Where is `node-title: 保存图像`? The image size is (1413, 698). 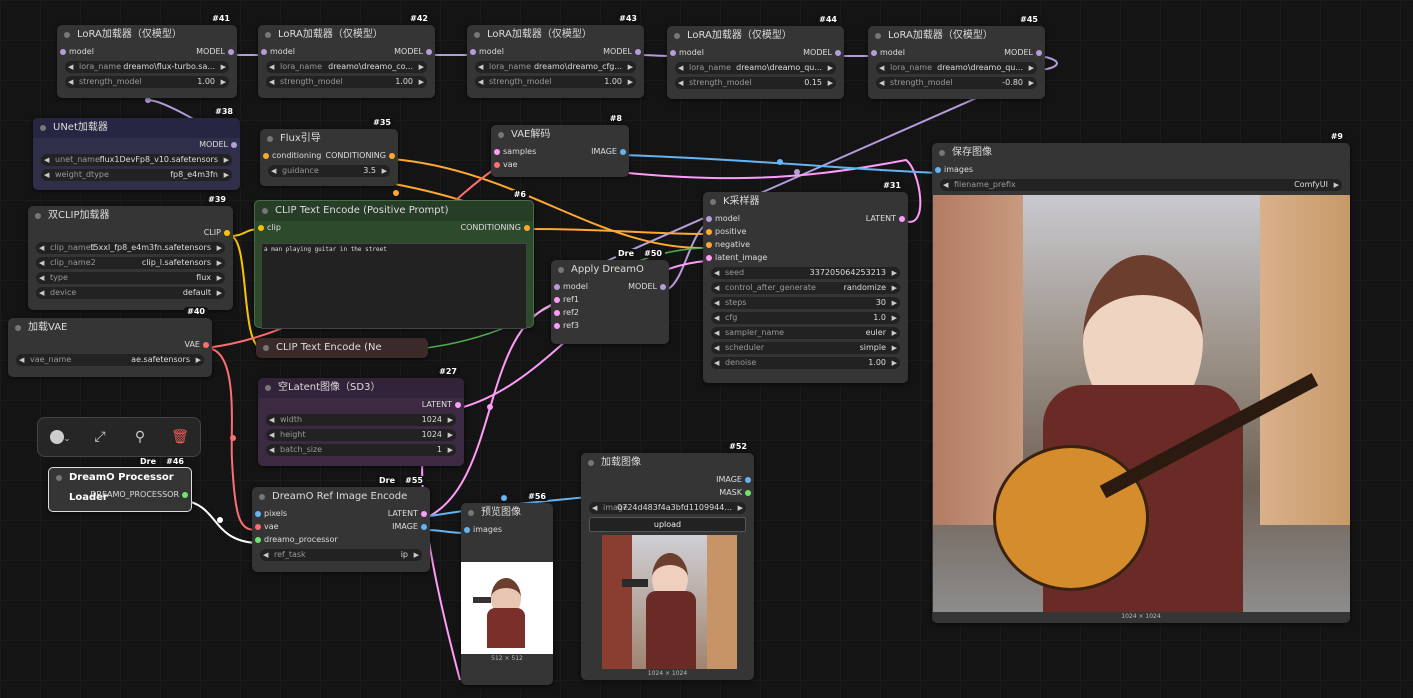 node-title: 保存图像 is located at coordinates (1141, 153).